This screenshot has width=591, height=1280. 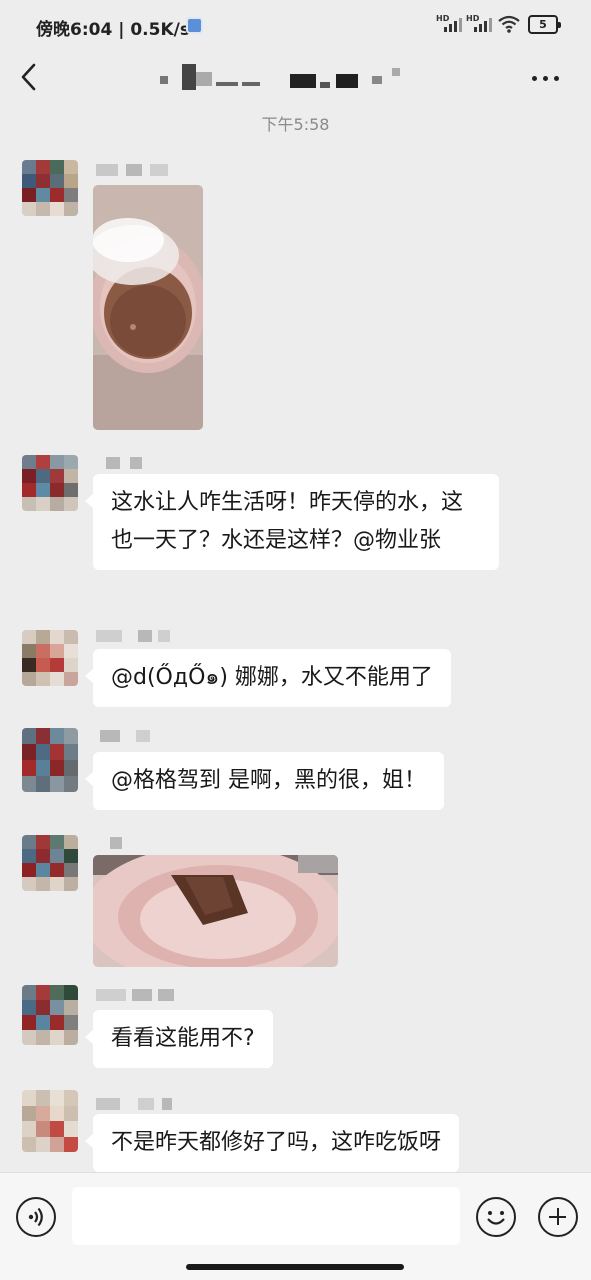 I want to click on plus-icon, so click(x=558, y=1217).